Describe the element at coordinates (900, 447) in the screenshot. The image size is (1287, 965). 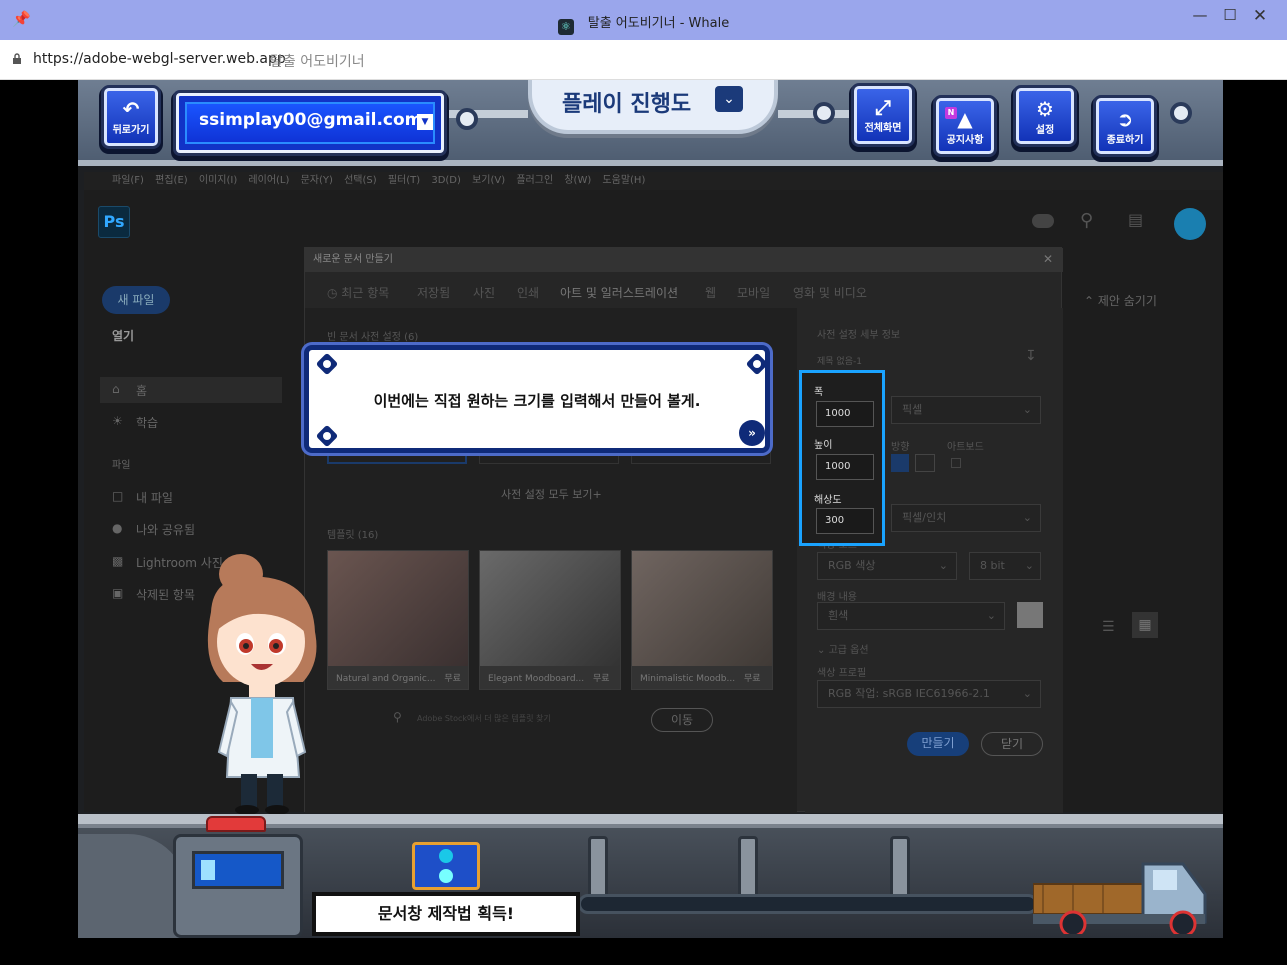
I see `orientation-label: 방향` at that location.